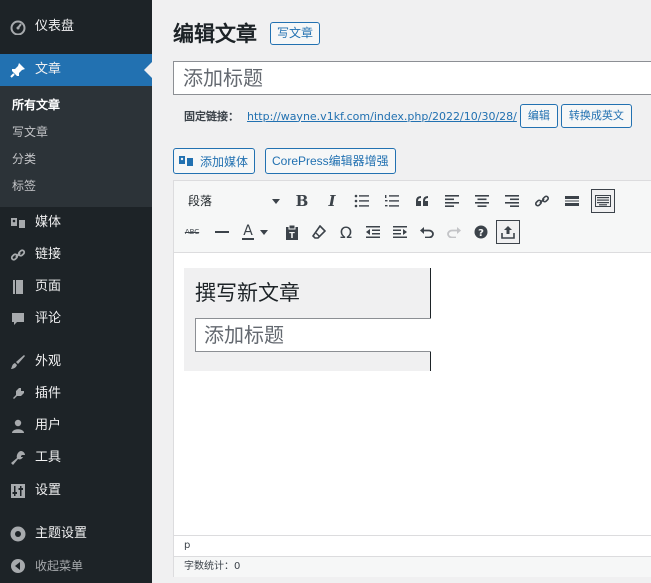 The height and width of the screenshot is (583, 651). I want to click on help-icon: ?, so click(481, 232).